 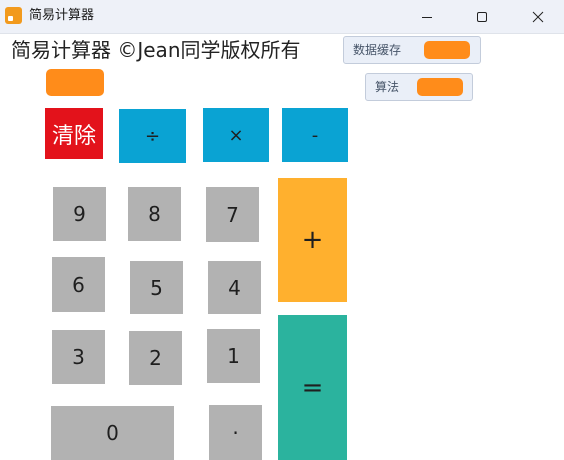 What do you see at coordinates (156, 287) in the screenshot?
I see `digit-5-button: 5` at bounding box center [156, 287].